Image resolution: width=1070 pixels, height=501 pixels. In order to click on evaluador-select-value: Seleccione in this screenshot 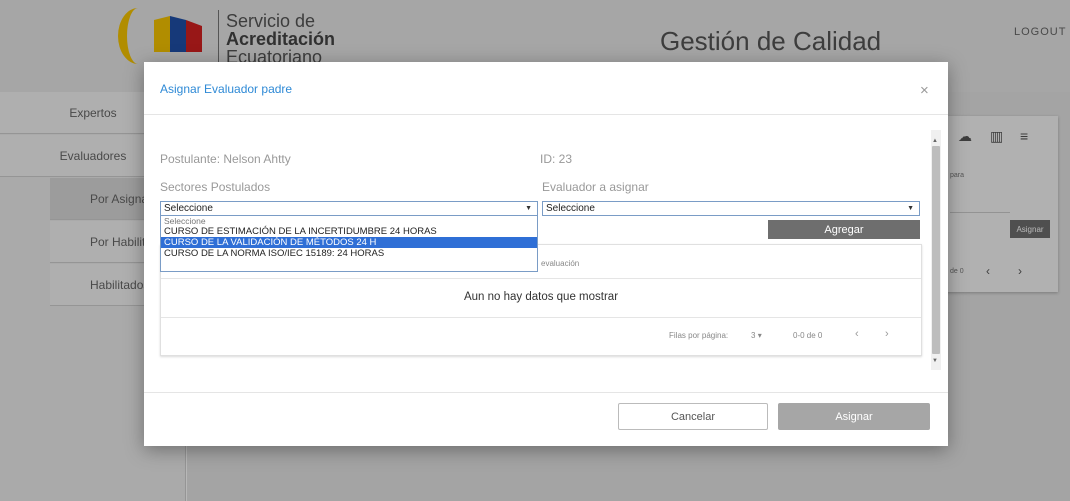, I will do `click(570, 208)`.